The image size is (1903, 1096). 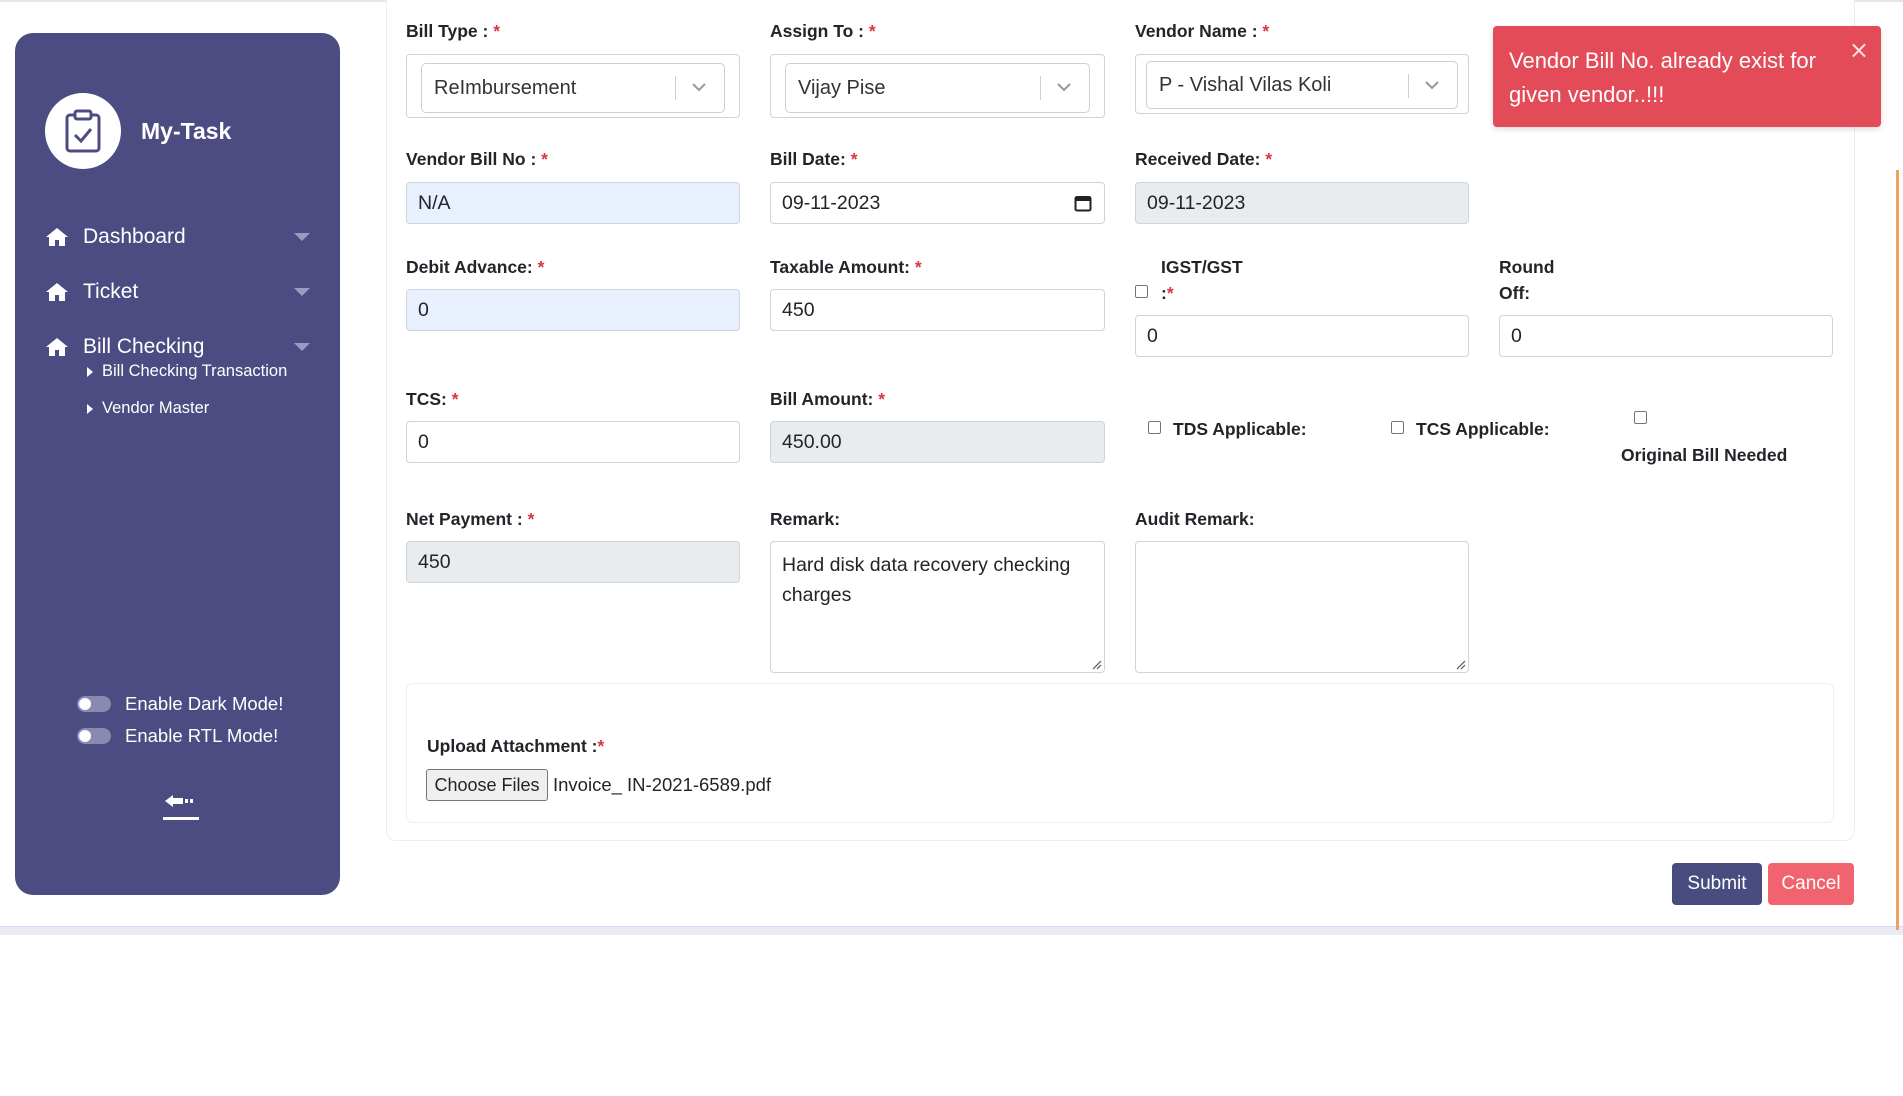 What do you see at coordinates (662, 784) in the screenshot?
I see `selected-file-name: Invoice_ IN-2021-6589.pdf` at bounding box center [662, 784].